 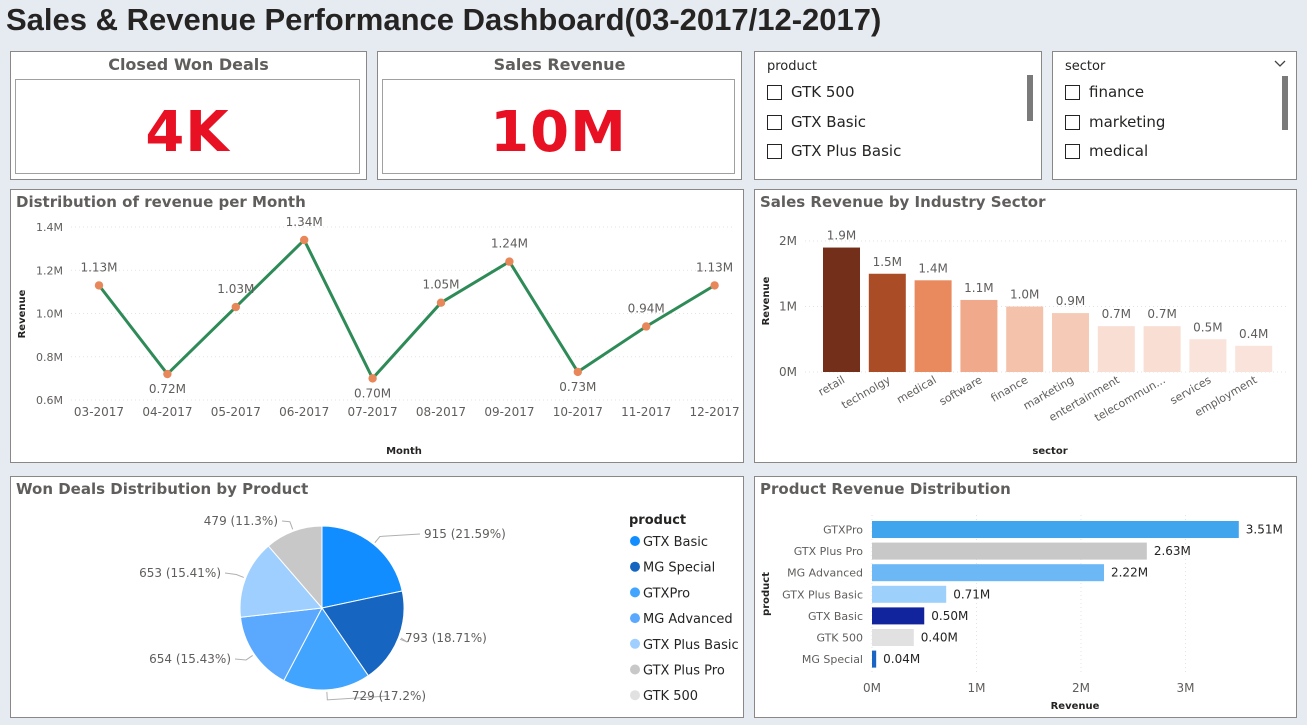 What do you see at coordinates (657, 520) in the screenshot?
I see `legend-title: product` at bounding box center [657, 520].